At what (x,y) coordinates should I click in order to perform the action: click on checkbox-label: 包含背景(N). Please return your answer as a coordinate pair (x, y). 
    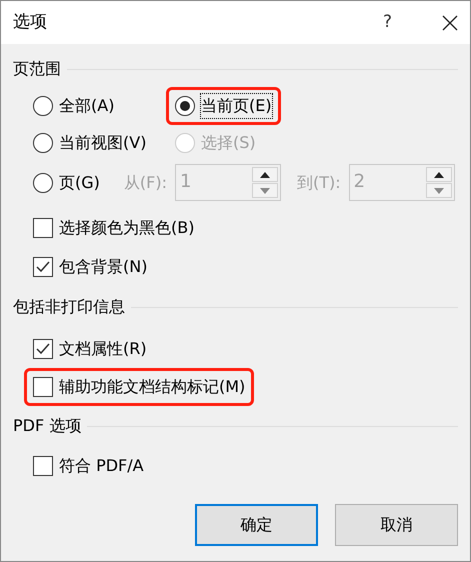
    Looking at the image, I should click on (103, 267).